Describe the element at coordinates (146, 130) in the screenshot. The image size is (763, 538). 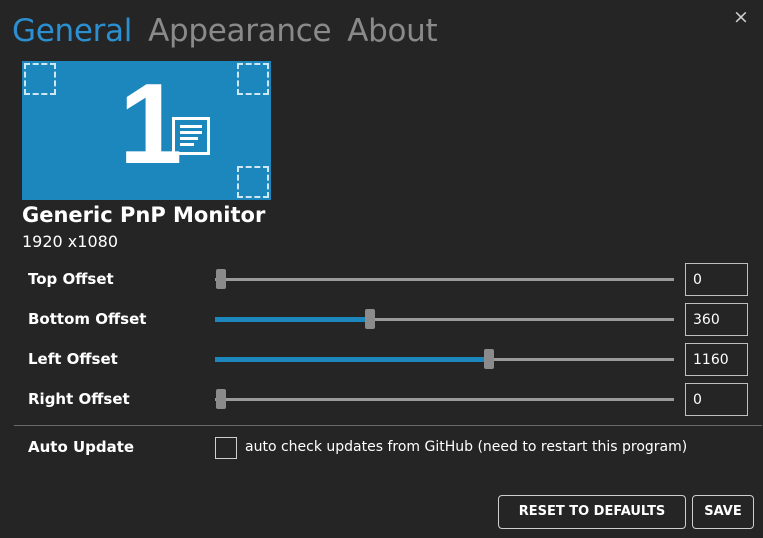
I see `monitor-preview: 1` at that location.